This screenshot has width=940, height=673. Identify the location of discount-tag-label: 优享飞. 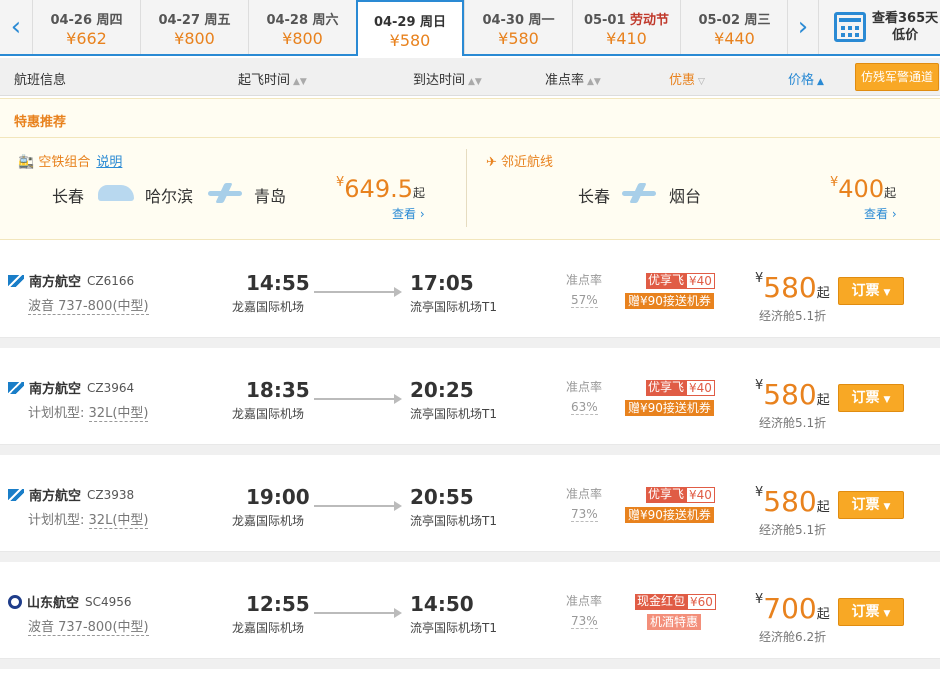
(666, 281).